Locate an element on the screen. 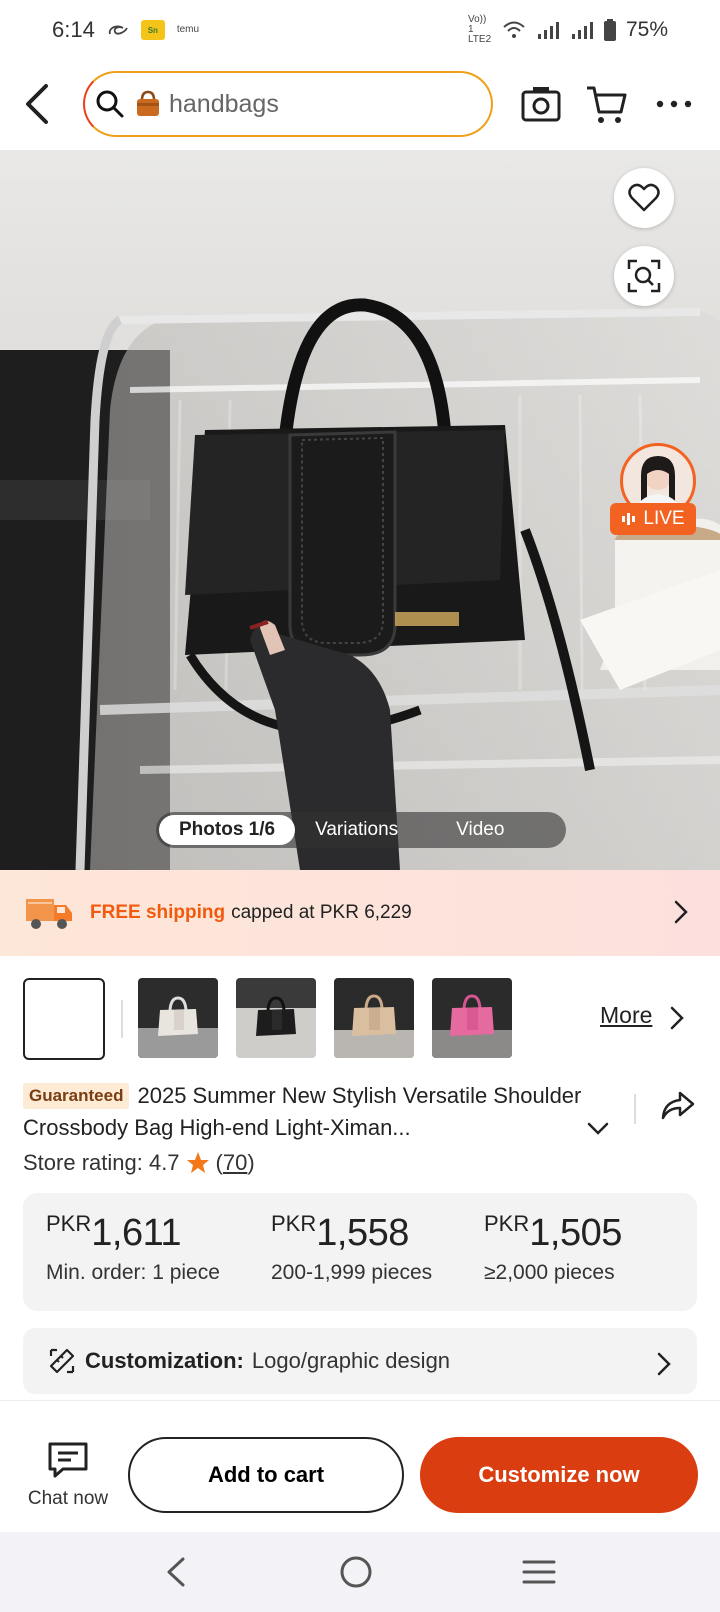 The height and width of the screenshot is (1612, 720). more-variants-link: More is located at coordinates (626, 1015).